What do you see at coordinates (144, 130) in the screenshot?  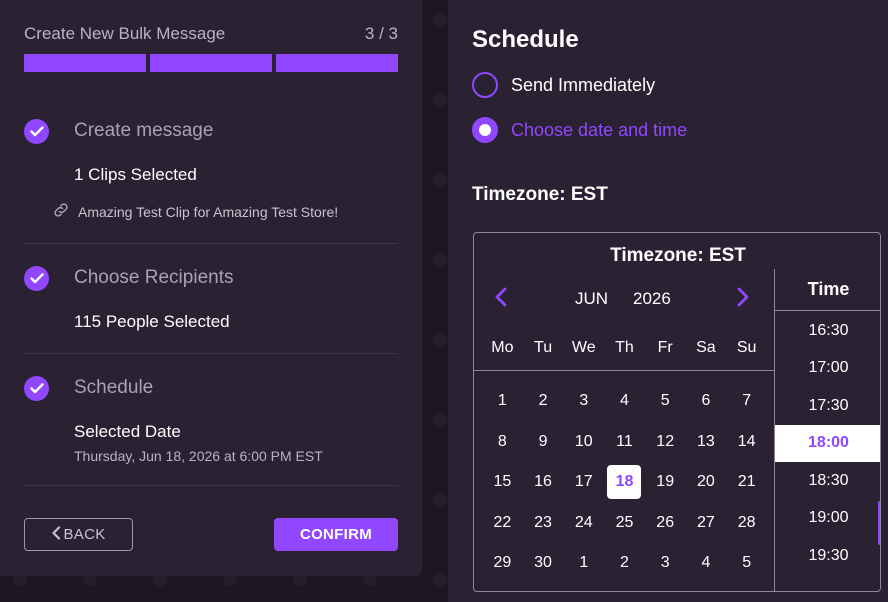 I see `step-title: Create message` at bounding box center [144, 130].